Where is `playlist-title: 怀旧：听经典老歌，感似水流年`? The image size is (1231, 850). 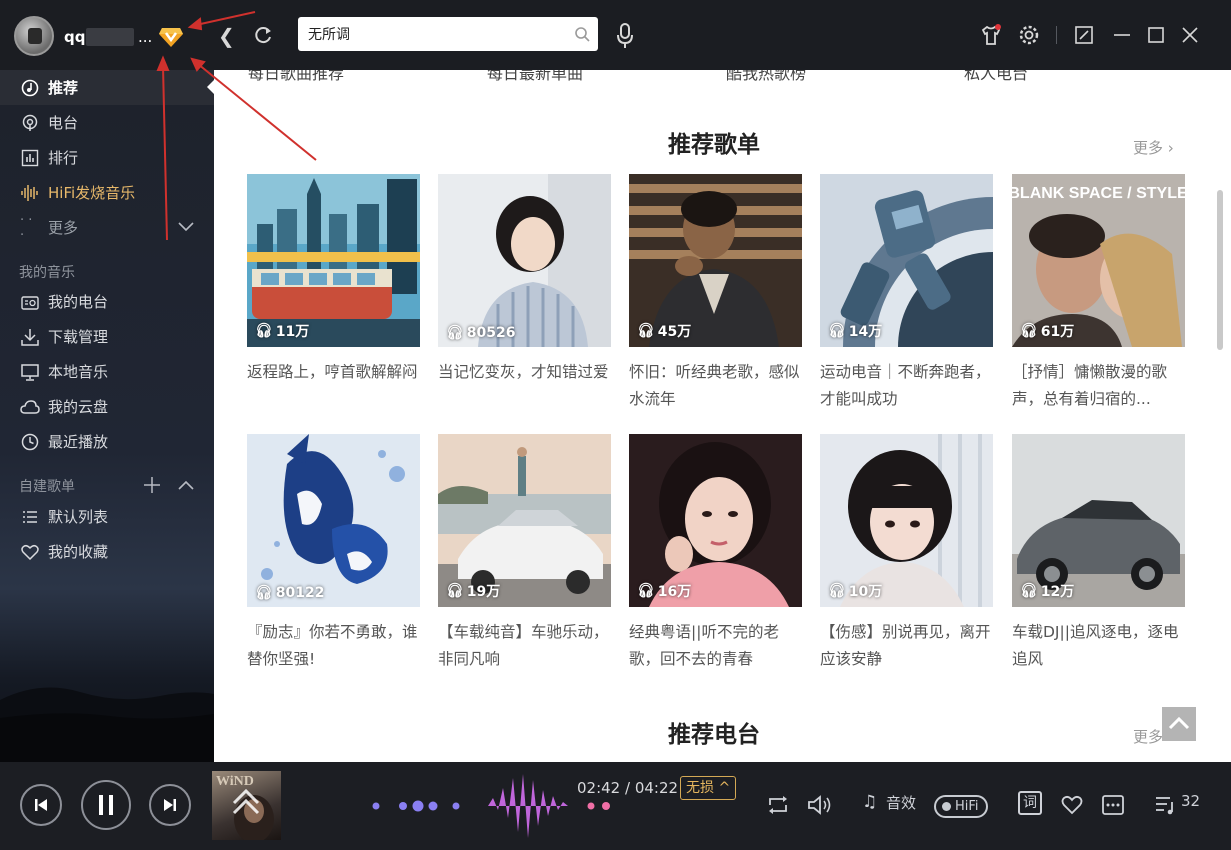 playlist-title: 怀旧：听经典老歌，感似水流年 is located at coordinates (715, 386).